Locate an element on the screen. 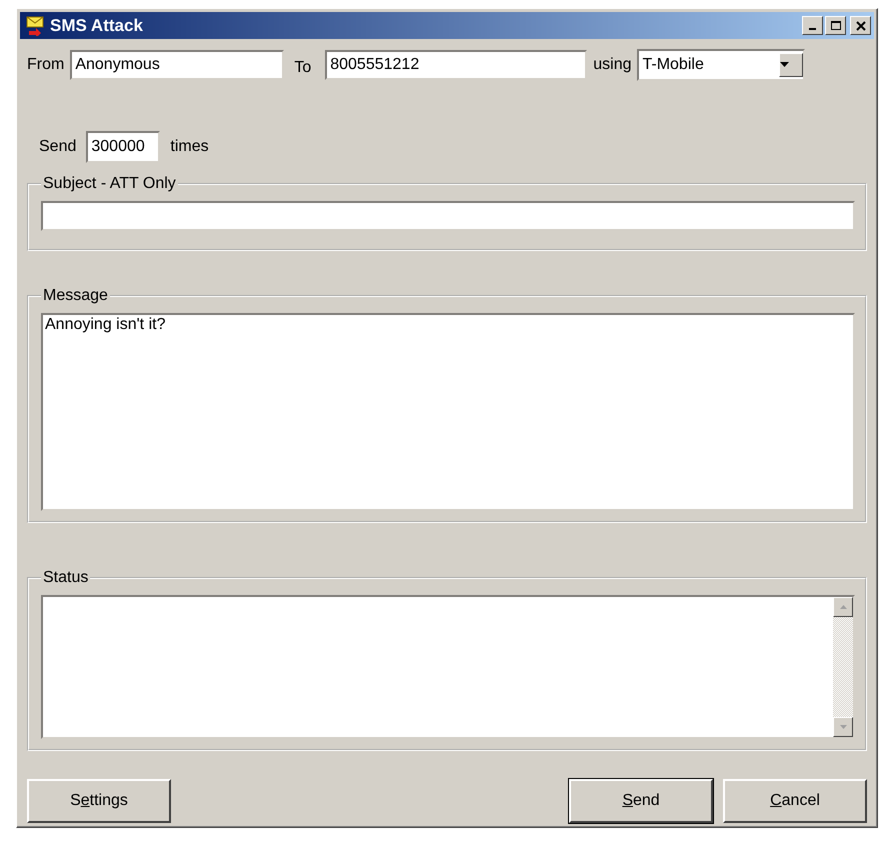 This screenshot has height=841, width=896. scroll-down-button is located at coordinates (843, 727).